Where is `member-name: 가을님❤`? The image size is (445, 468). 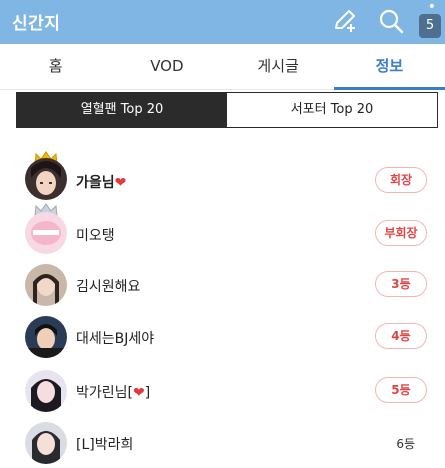
member-name: 가을님❤ is located at coordinates (101, 183).